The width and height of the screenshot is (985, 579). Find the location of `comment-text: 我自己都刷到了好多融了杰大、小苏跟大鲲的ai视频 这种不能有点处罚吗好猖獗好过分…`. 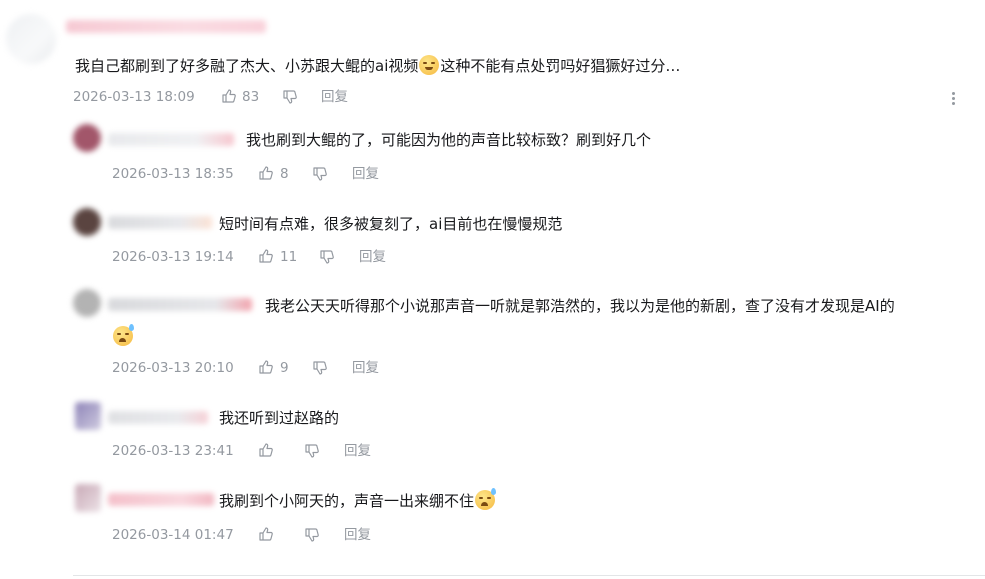

comment-text: 我自己都刷到了好多融了杰大、小苏跟大鲲的ai视频 这种不能有点处罚吗好猖獗好过分… is located at coordinates (377, 65).